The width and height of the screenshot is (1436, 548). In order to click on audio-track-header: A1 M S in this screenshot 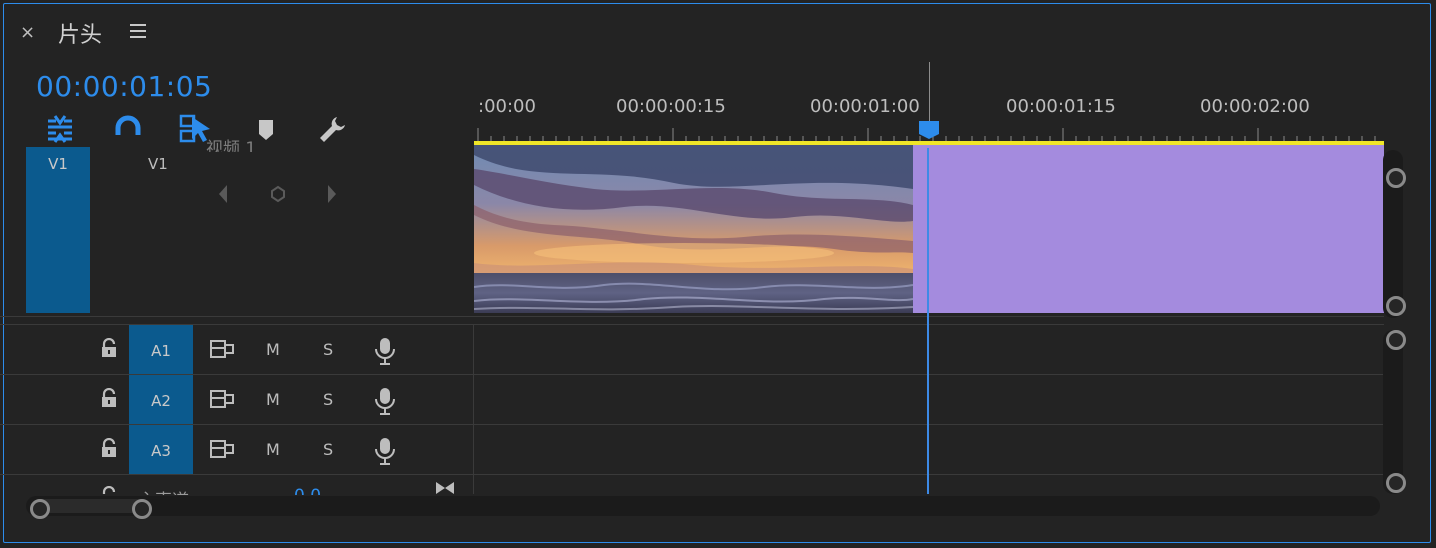, I will do `click(236, 349)`.